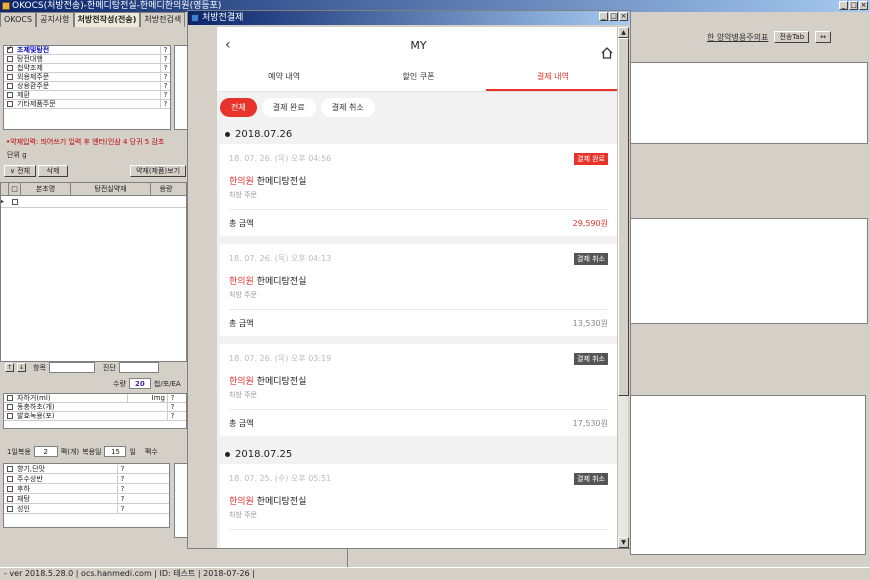  I want to click on send-tab-button: 전송Tab, so click(792, 37).